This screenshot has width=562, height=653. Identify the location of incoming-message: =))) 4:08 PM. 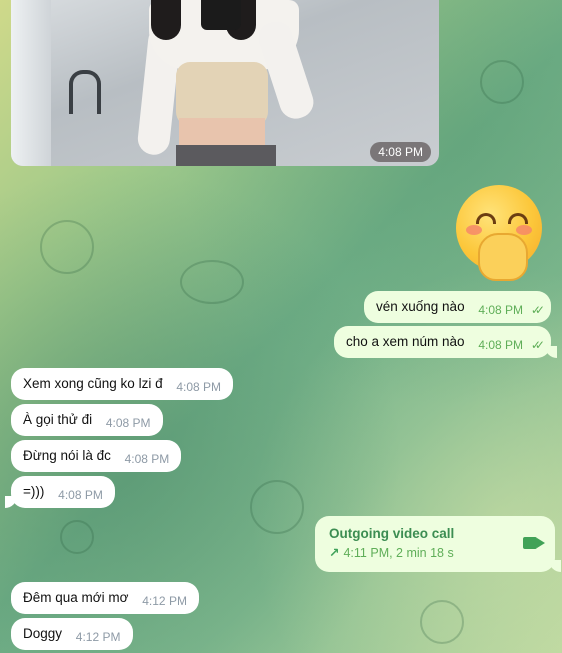
(60, 492).